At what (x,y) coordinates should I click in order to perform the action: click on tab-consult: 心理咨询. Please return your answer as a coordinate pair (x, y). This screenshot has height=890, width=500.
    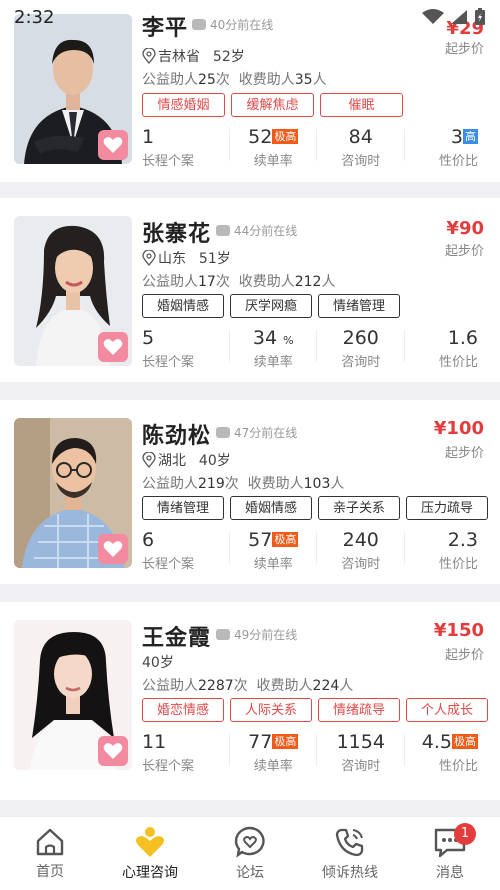
    Looking at the image, I should click on (150, 853).